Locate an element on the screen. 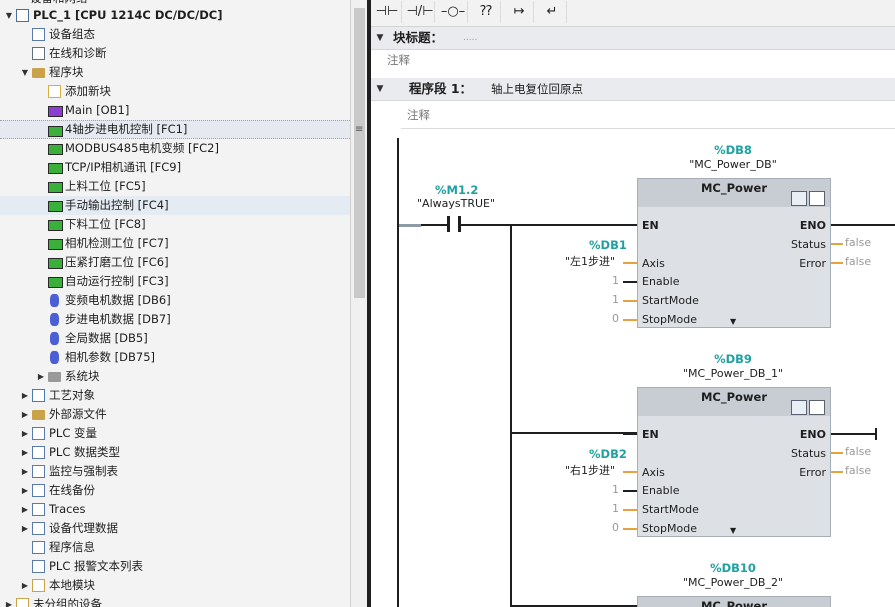  tree-item-external-sources: ▶ 外部源文件 is located at coordinates (175, 414).